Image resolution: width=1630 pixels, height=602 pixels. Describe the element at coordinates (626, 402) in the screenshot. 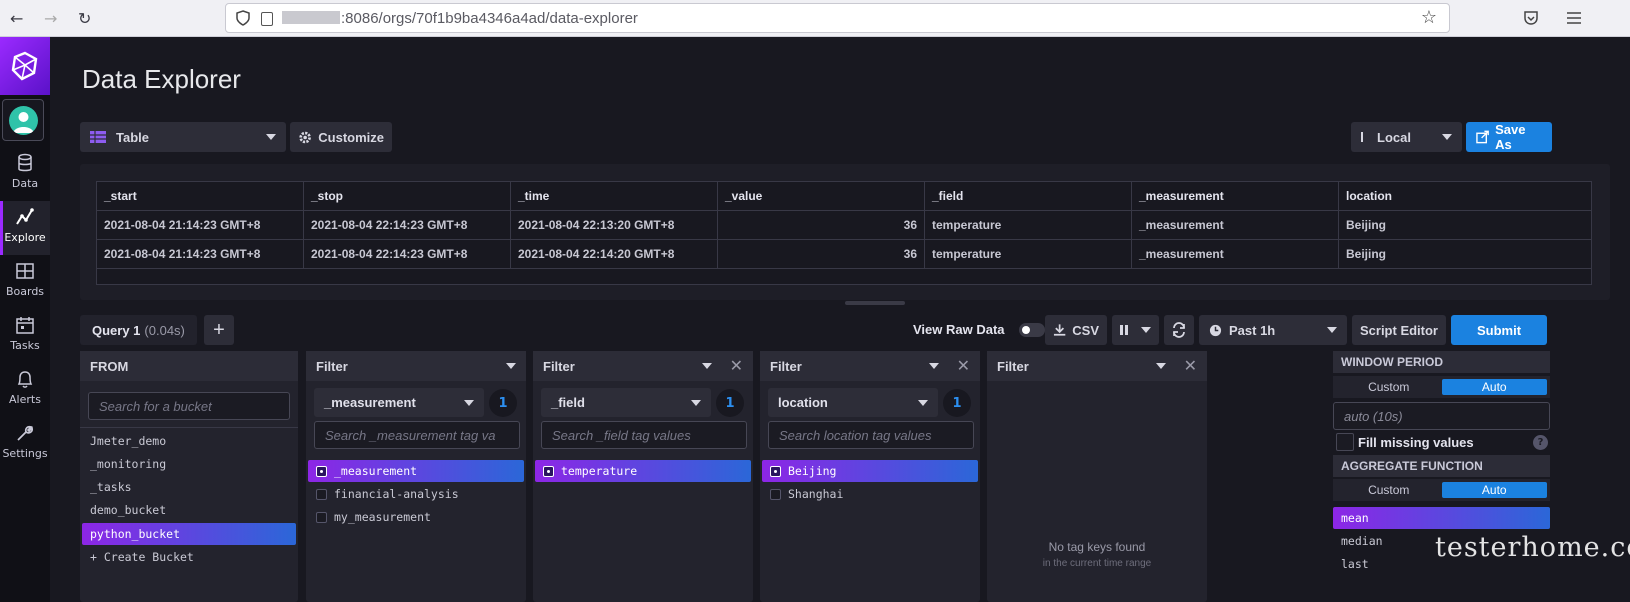

I see `tag-key-dropdown: _field` at that location.